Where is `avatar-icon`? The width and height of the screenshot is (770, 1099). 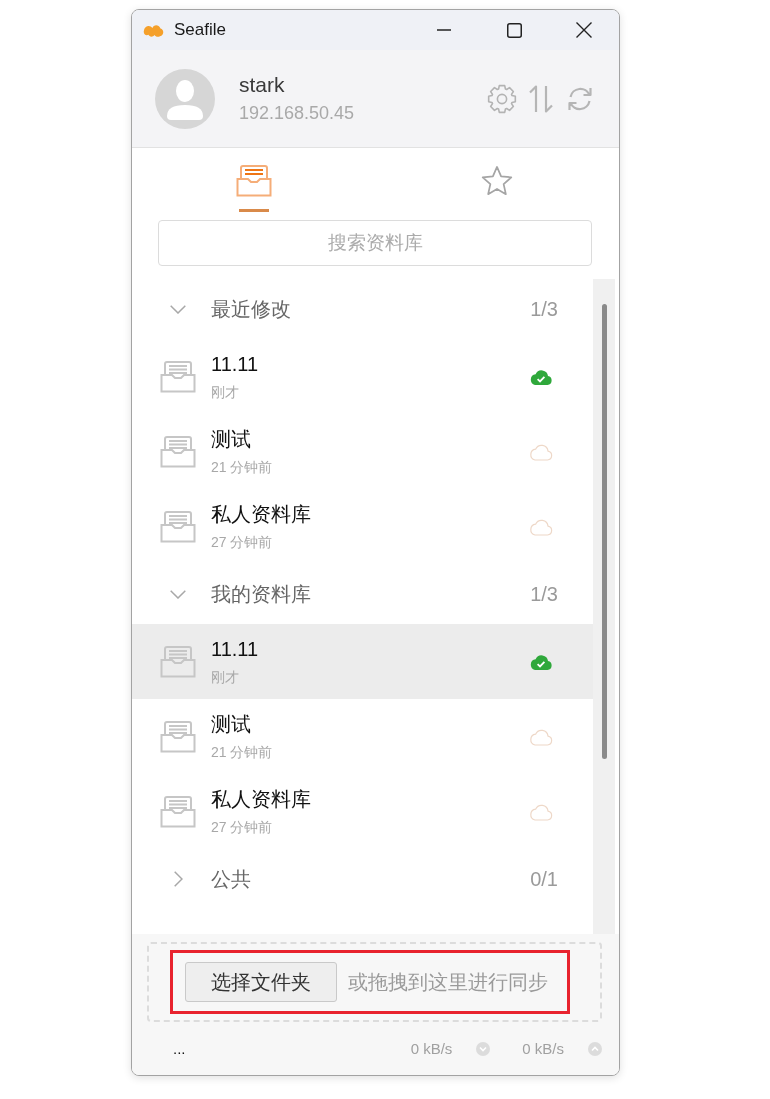 avatar-icon is located at coordinates (185, 98).